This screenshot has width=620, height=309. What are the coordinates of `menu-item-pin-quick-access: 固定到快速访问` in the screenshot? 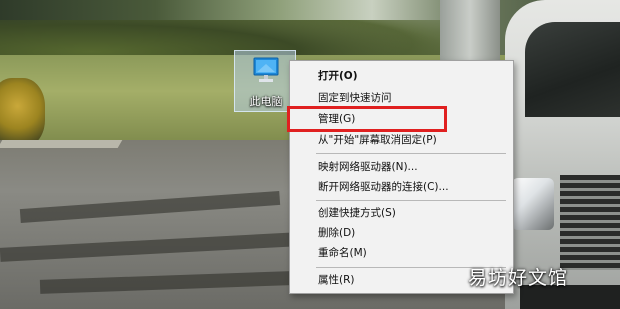 It's located at (401, 98).